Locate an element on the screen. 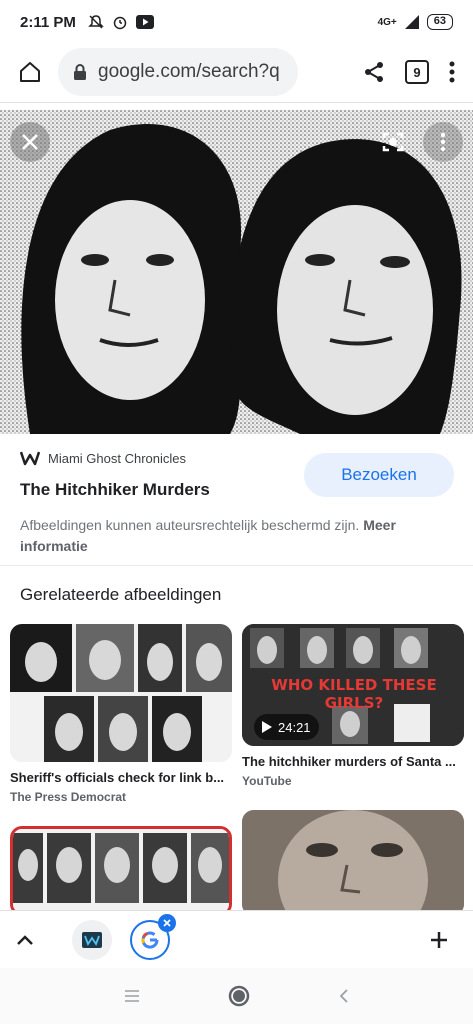 Image resolution: width=473 pixels, height=1024 pixels. close-tab-badge is located at coordinates (167, 922).